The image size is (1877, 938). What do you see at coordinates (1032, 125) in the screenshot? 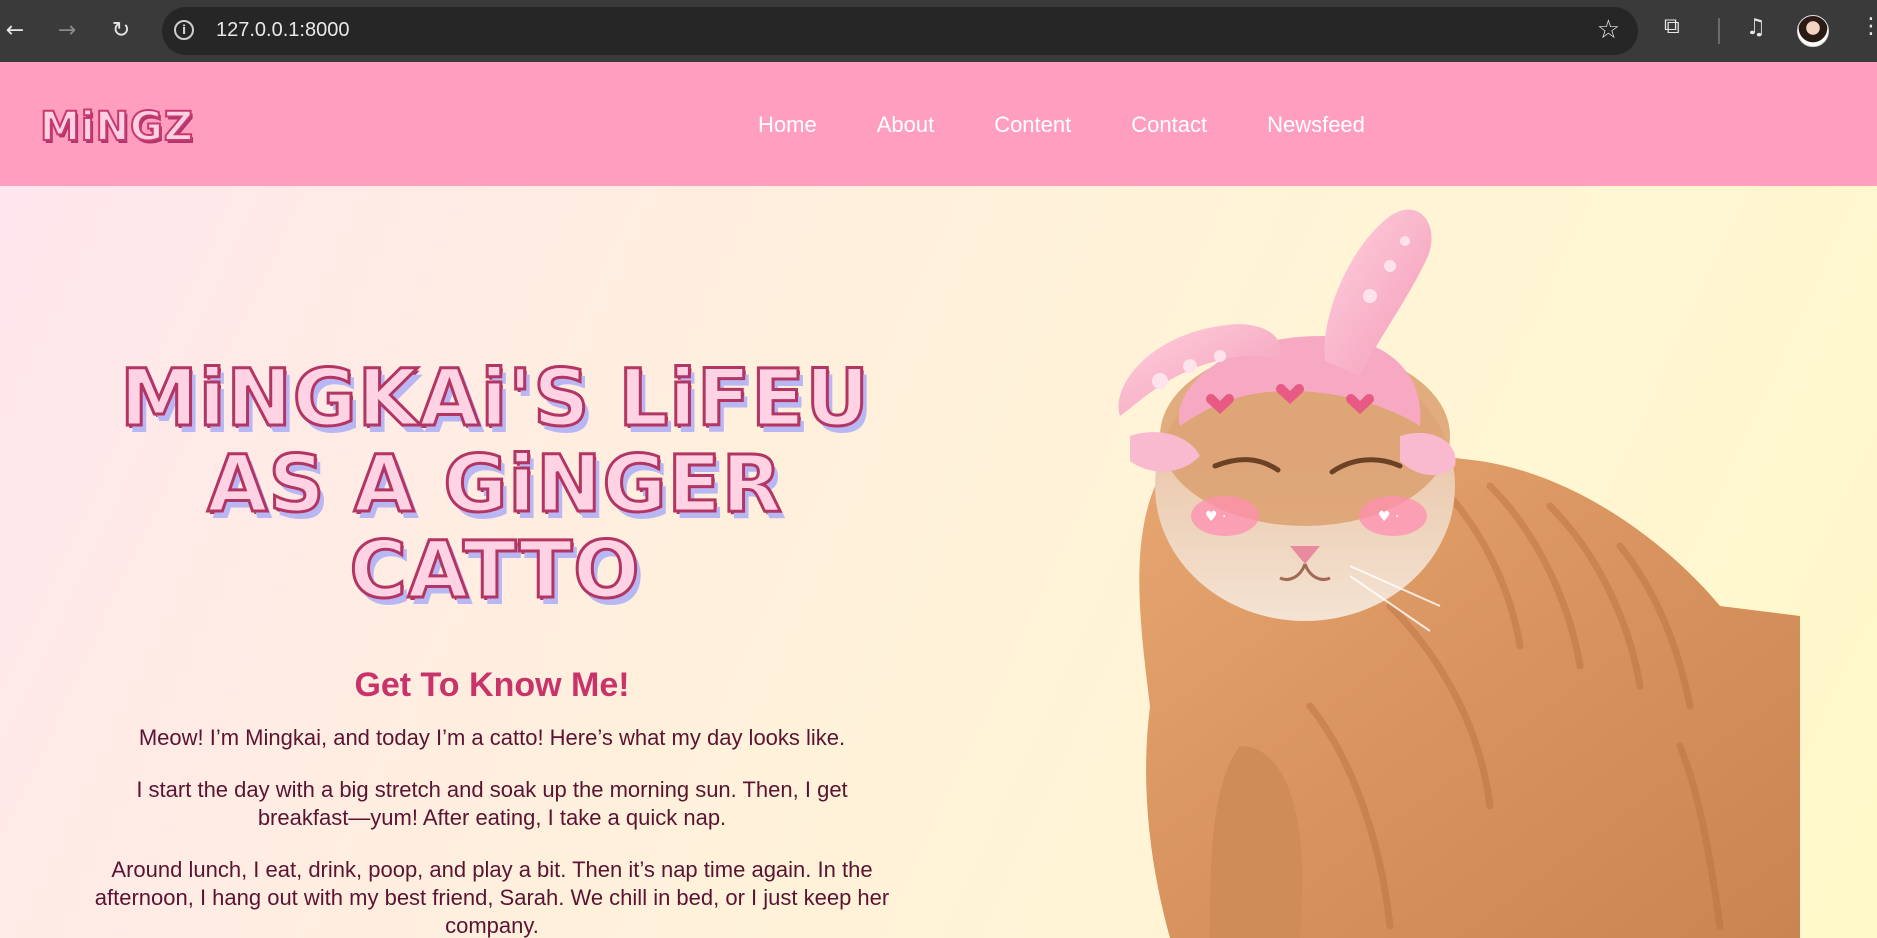
I see `nav-content: Content` at bounding box center [1032, 125].